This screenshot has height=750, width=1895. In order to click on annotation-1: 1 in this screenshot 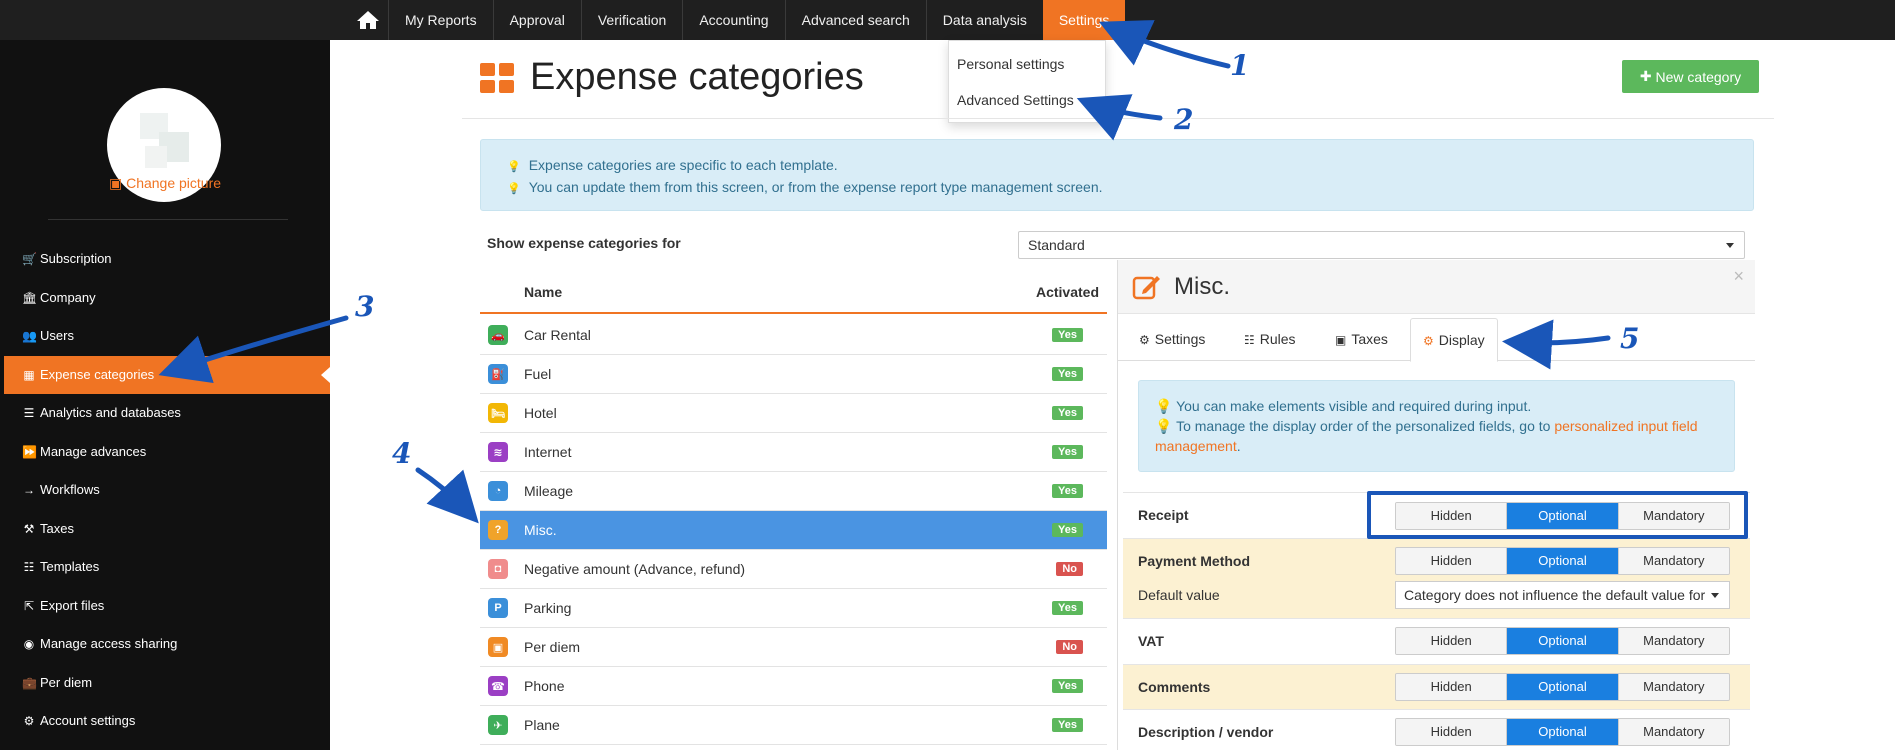, I will do `click(1240, 65)`.